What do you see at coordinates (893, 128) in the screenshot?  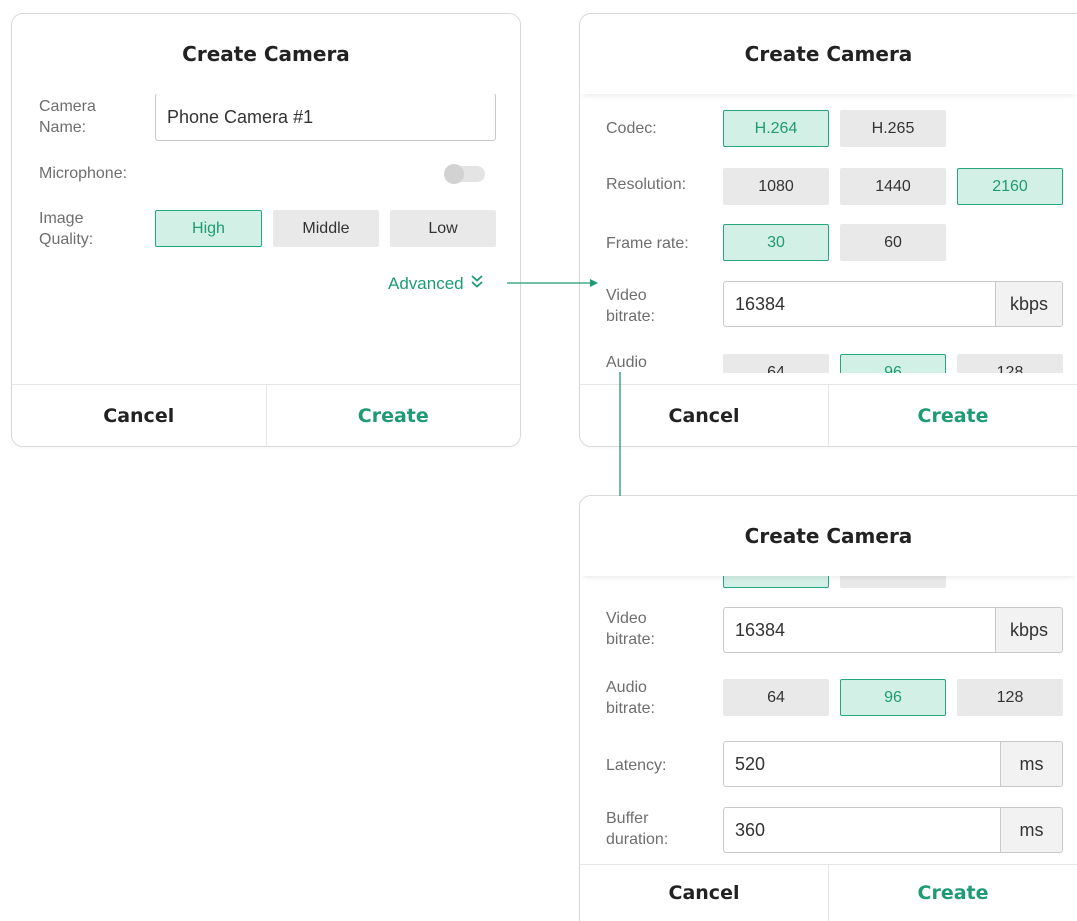 I see `codec-h265-button: H.265` at bounding box center [893, 128].